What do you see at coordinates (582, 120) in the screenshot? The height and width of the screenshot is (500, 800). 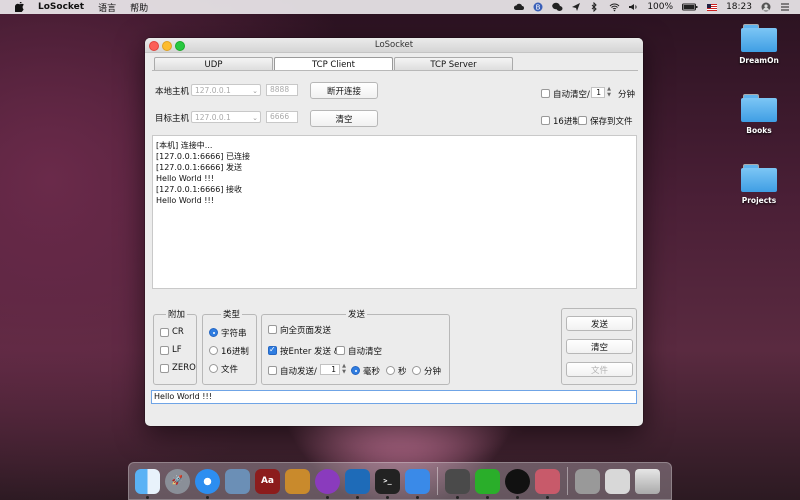 I see `save-to-file-checkbox` at bounding box center [582, 120].